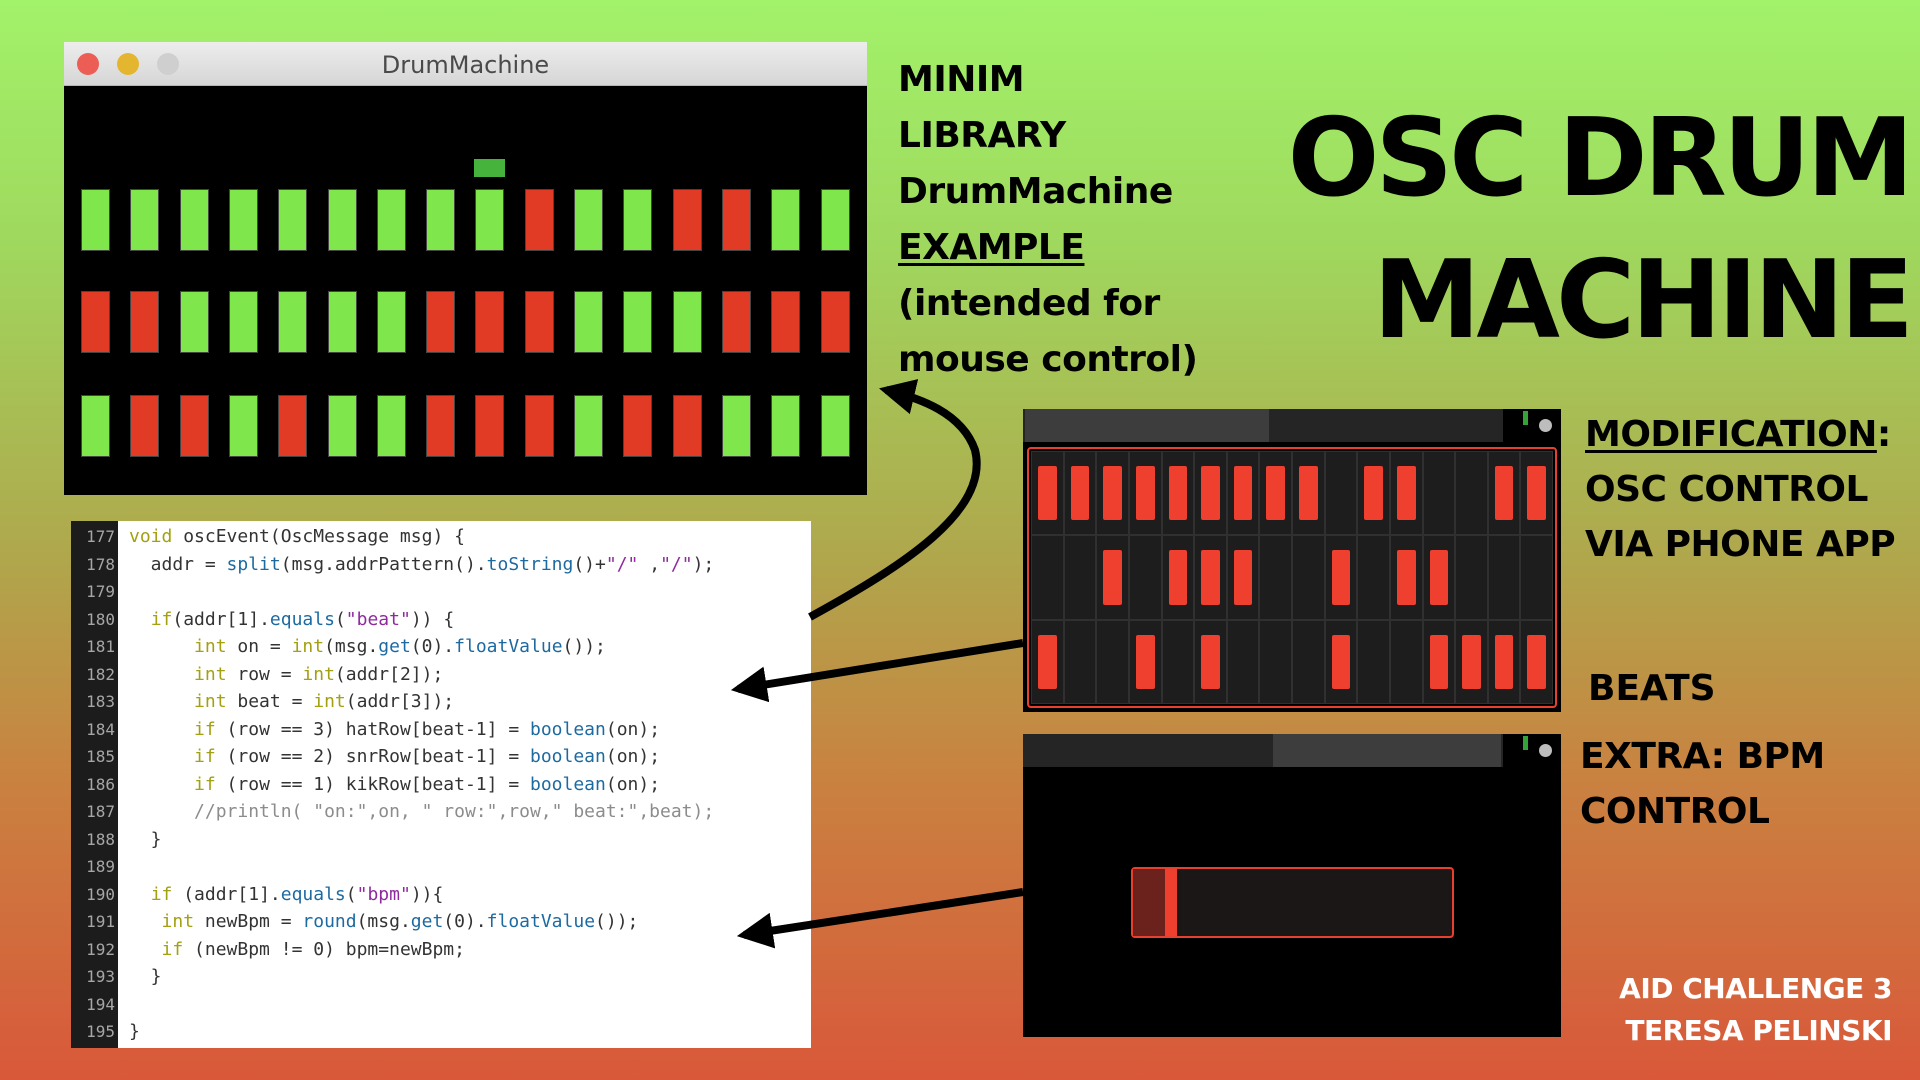 The image size is (1920, 1080). What do you see at coordinates (877, 671) in the screenshot?
I see `arrow-beats-to-code` at bounding box center [877, 671].